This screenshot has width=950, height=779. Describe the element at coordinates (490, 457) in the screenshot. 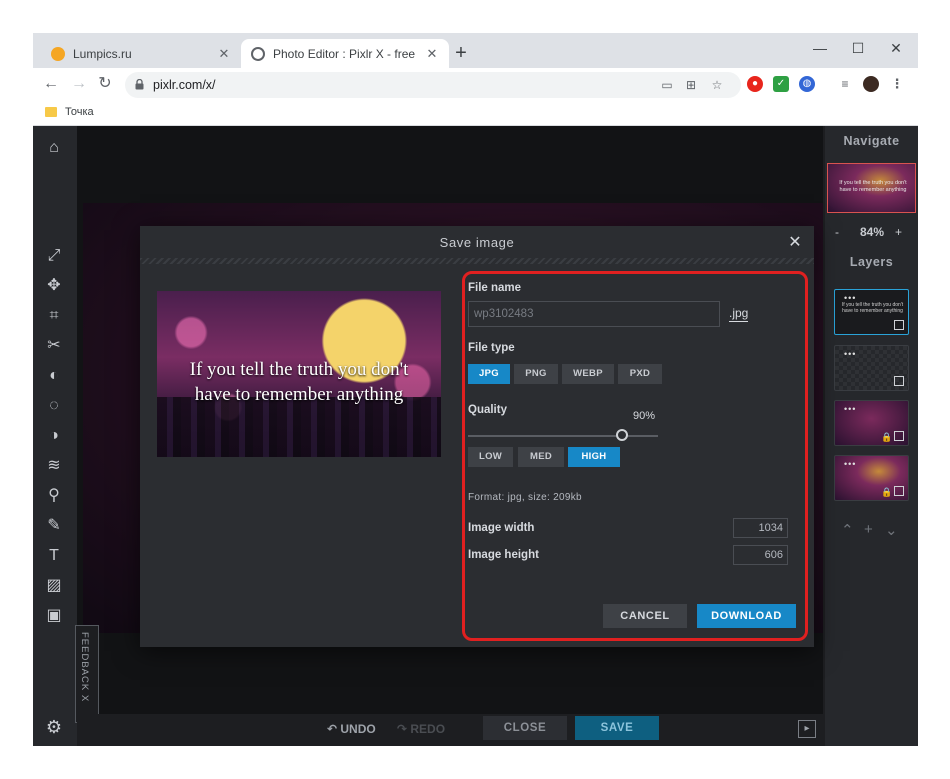

I see `quality-low: LOW` at that location.